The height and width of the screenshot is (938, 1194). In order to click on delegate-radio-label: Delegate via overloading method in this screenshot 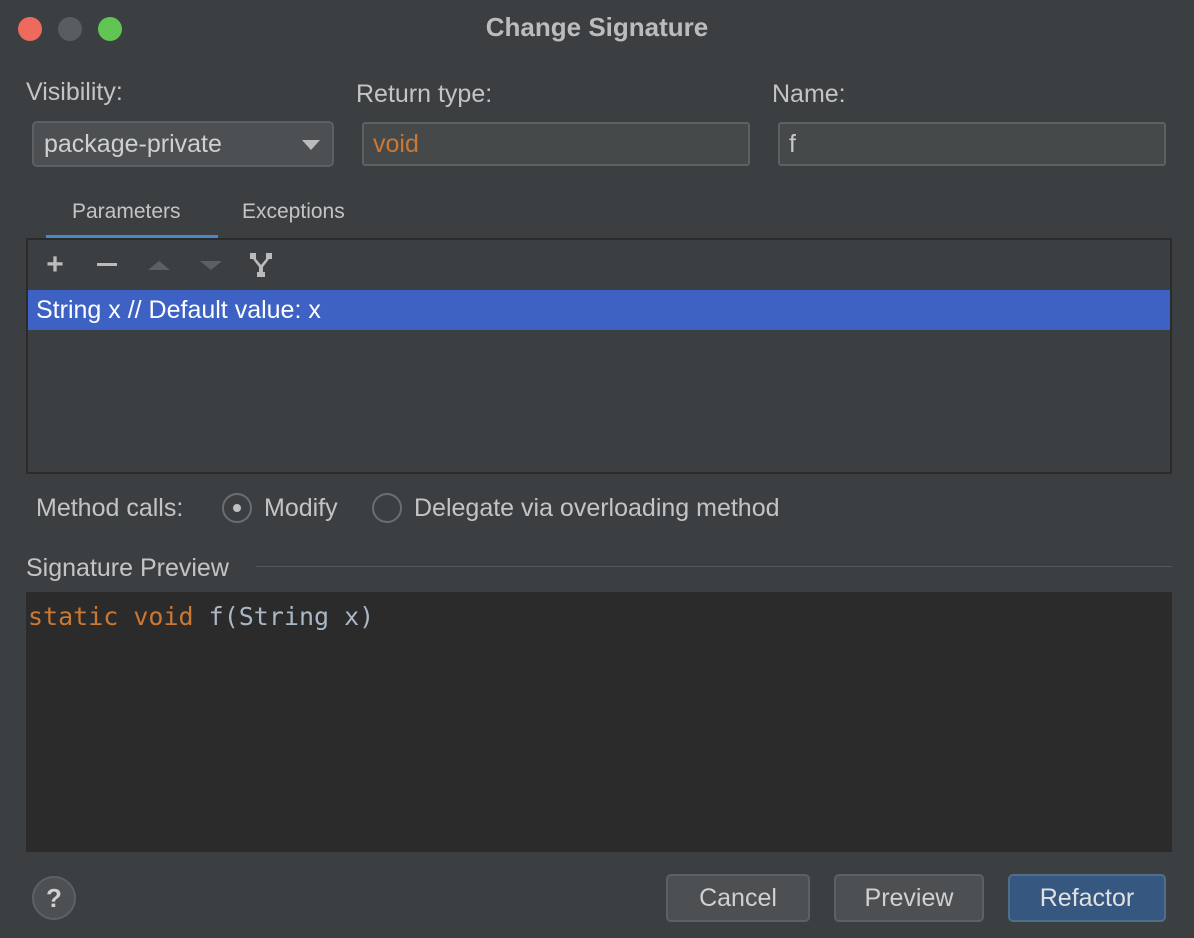, I will do `click(597, 508)`.